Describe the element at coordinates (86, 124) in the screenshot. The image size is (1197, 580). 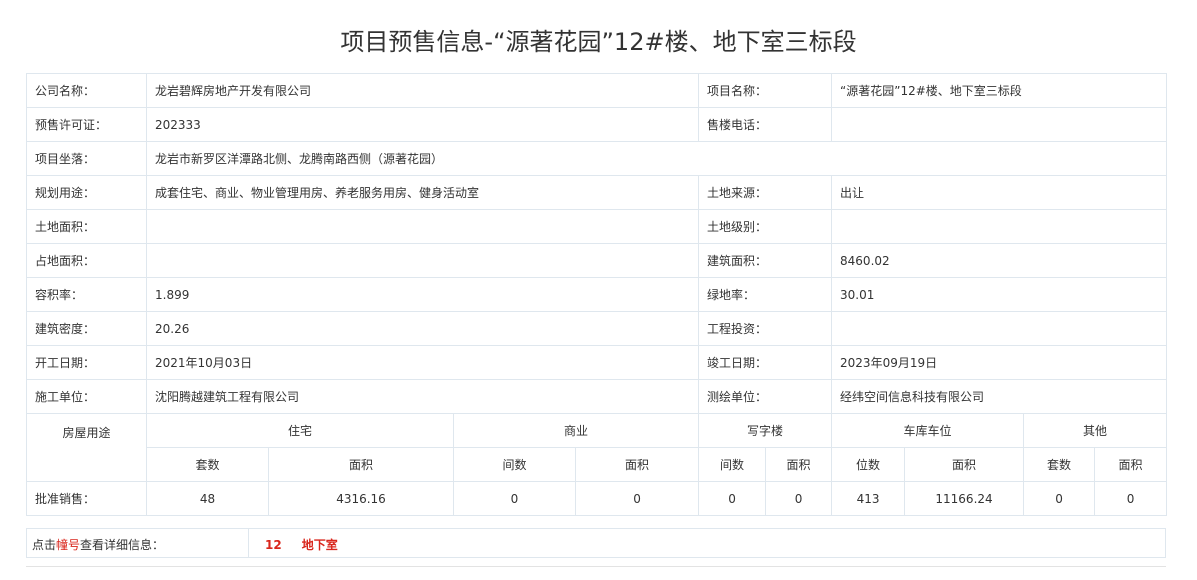
I see `permit-label: 预售许可证：` at that location.